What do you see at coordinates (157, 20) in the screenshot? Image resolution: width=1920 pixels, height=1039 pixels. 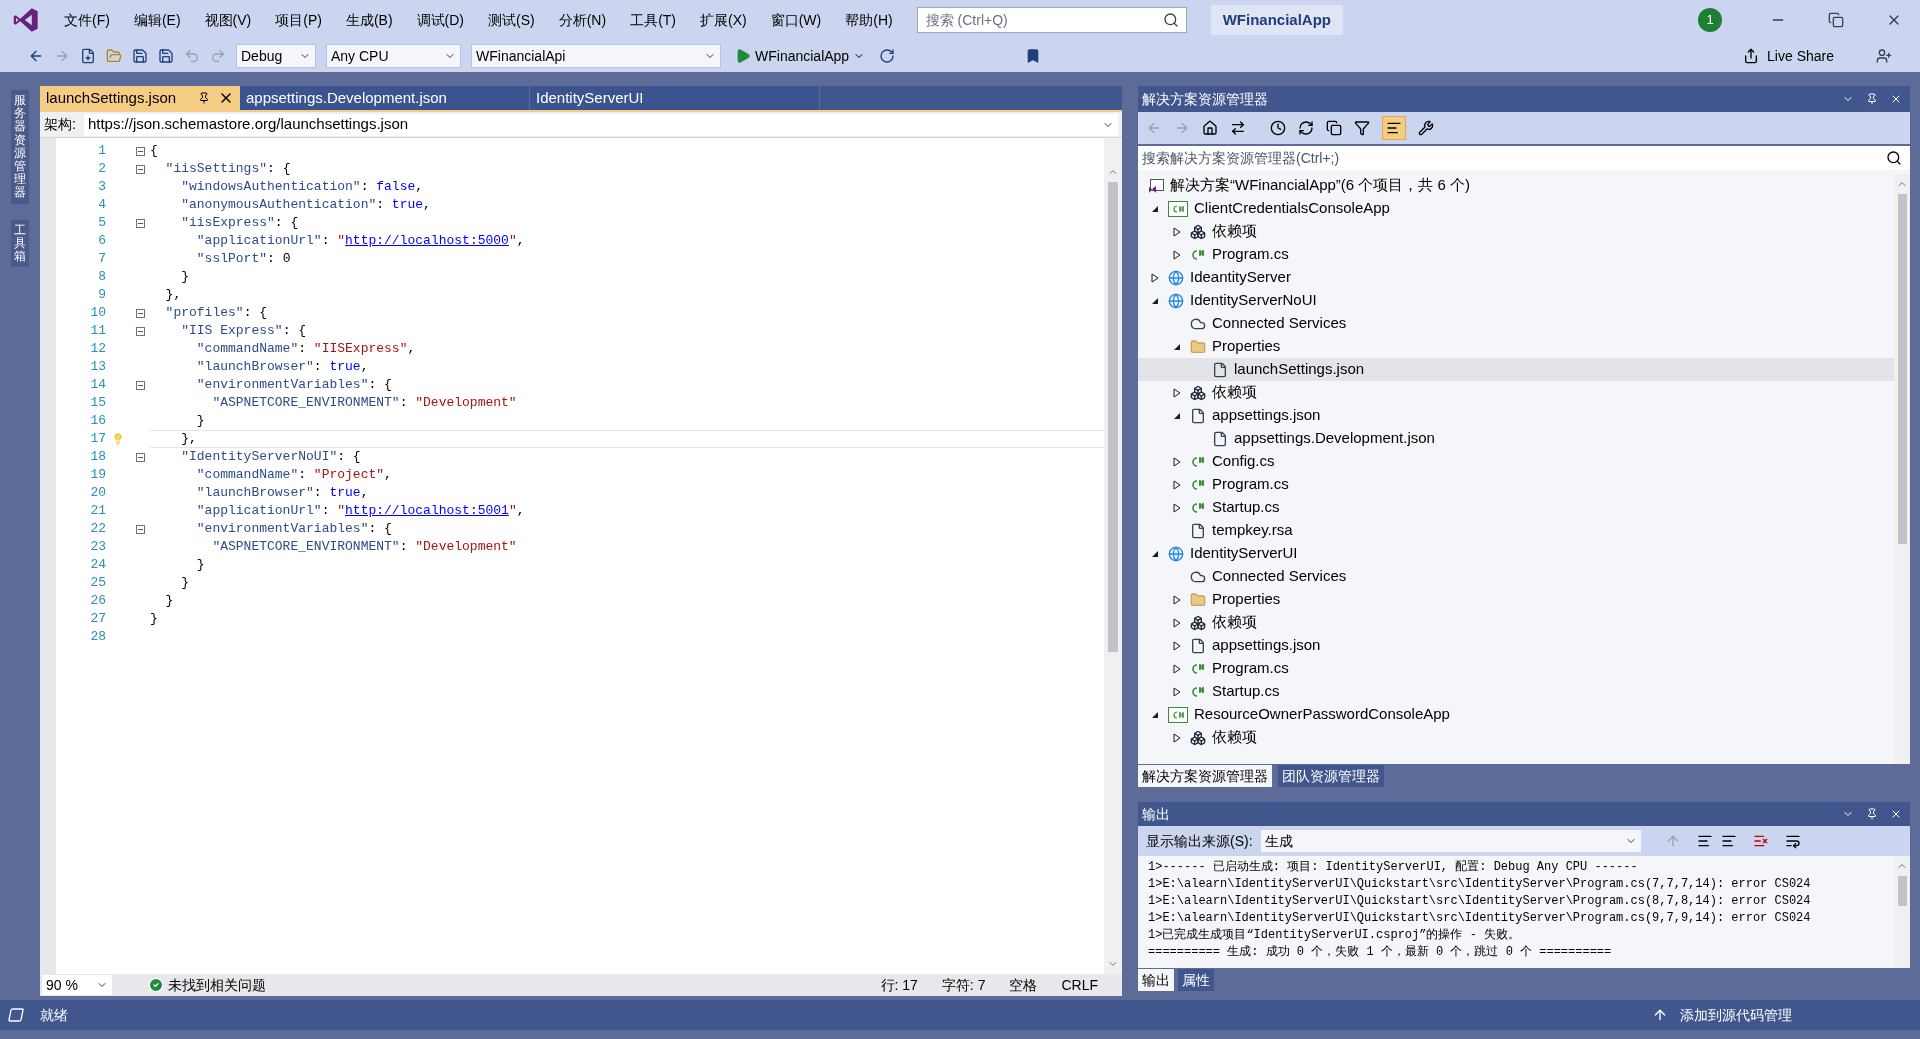 I see `menu-item: 编辑(E)` at bounding box center [157, 20].